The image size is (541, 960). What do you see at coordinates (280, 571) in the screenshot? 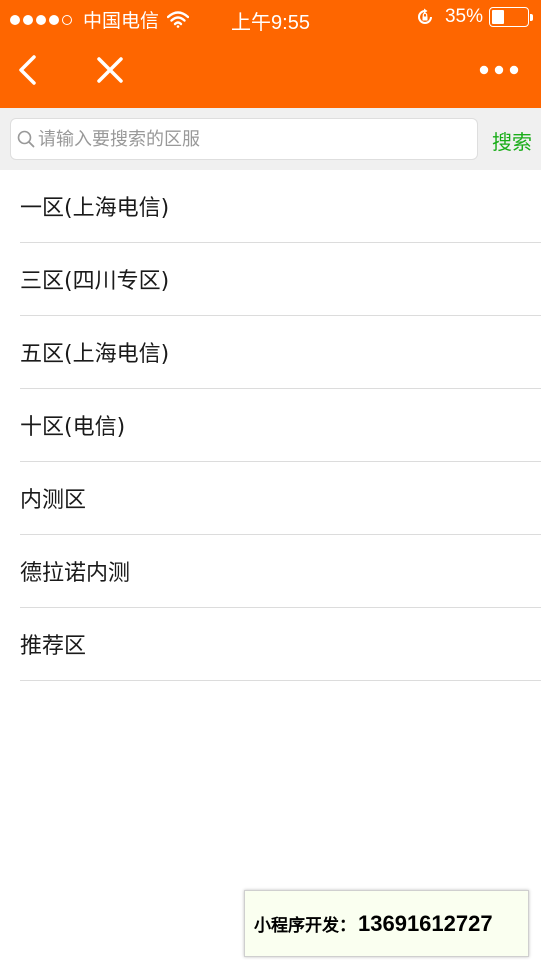
I see `list-item: 德拉诺内测` at bounding box center [280, 571].